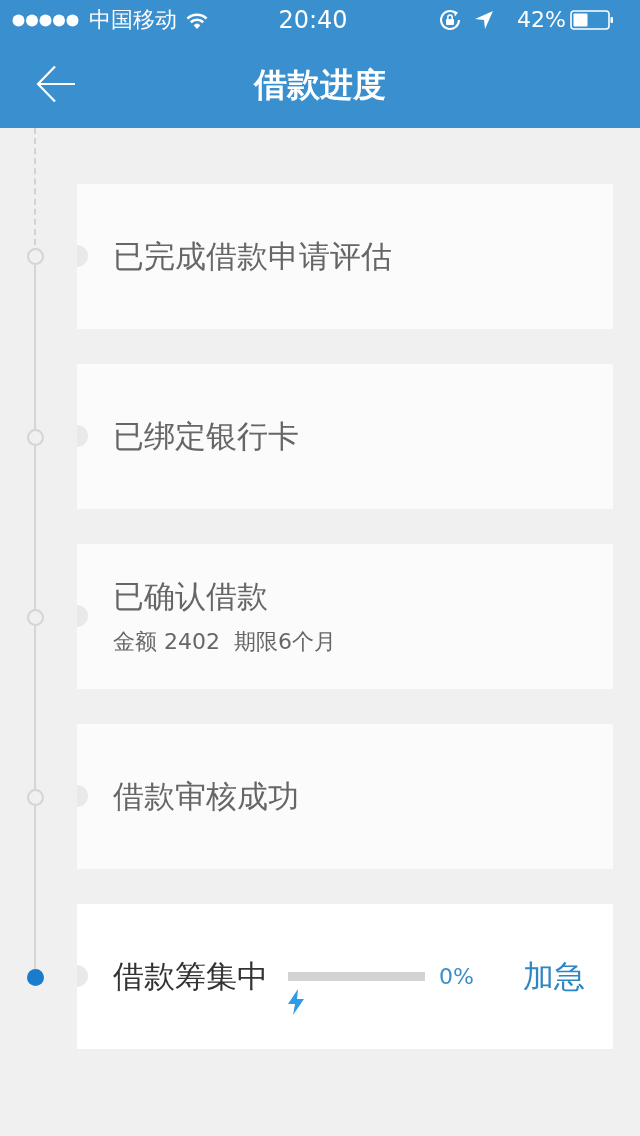 The height and width of the screenshot is (1136, 640). What do you see at coordinates (190, 976) in the screenshot?
I see `step-title: 借款筹集中` at bounding box center [190, 976].